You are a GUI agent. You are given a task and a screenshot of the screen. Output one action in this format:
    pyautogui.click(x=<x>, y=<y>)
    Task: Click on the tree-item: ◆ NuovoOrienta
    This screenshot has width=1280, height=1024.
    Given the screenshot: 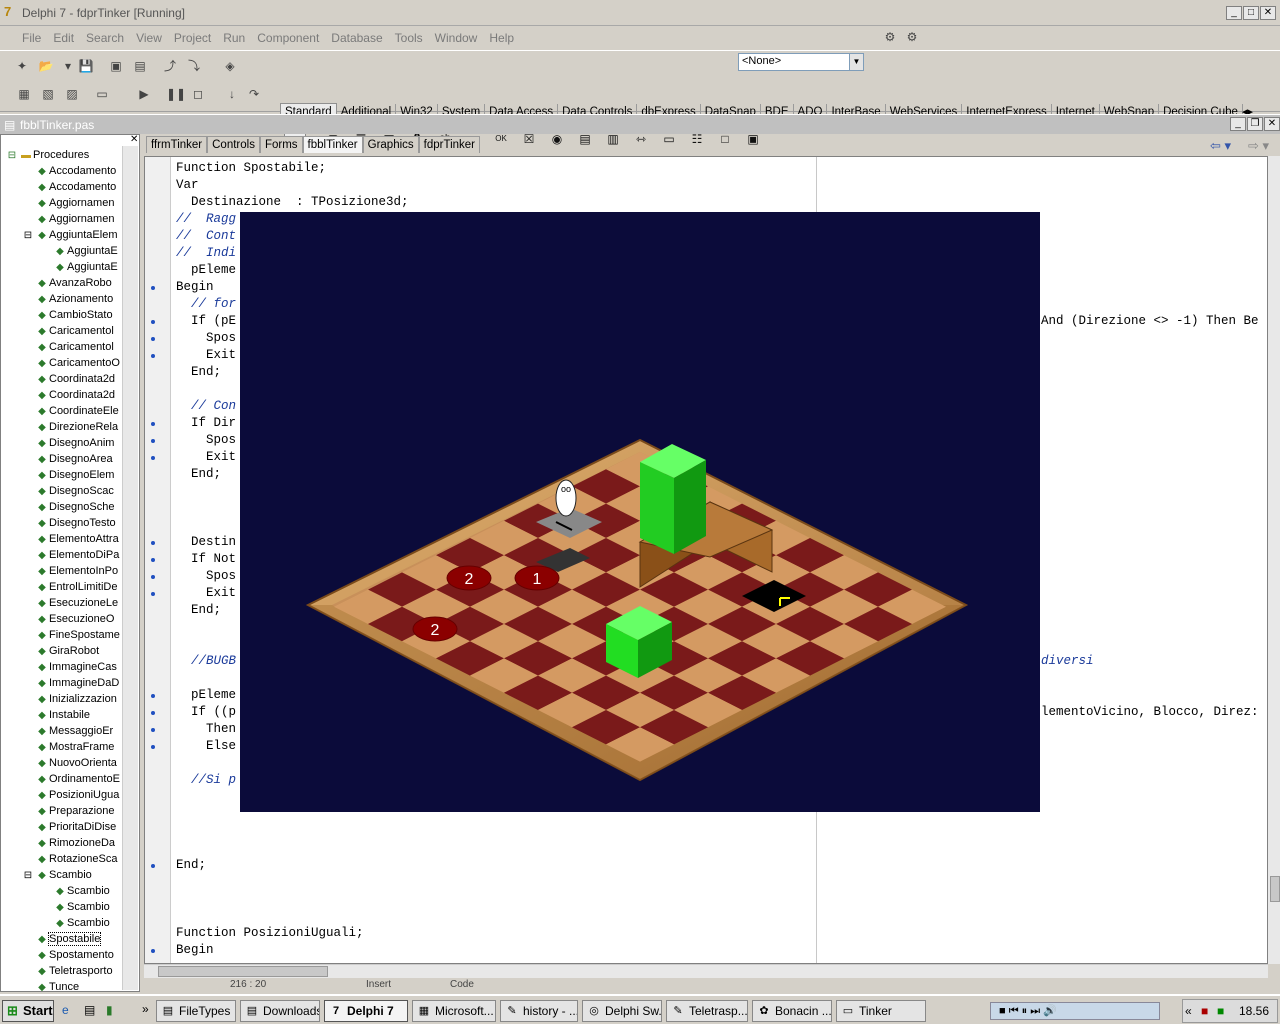 What is the action you would take?
    pyautogui.click(x=76, y=763)
    